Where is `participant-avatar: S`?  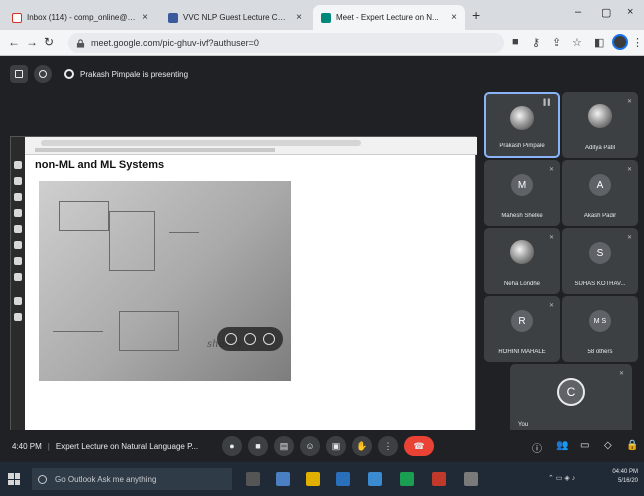
participant-avatar: S is located at coordinates (600, 253).